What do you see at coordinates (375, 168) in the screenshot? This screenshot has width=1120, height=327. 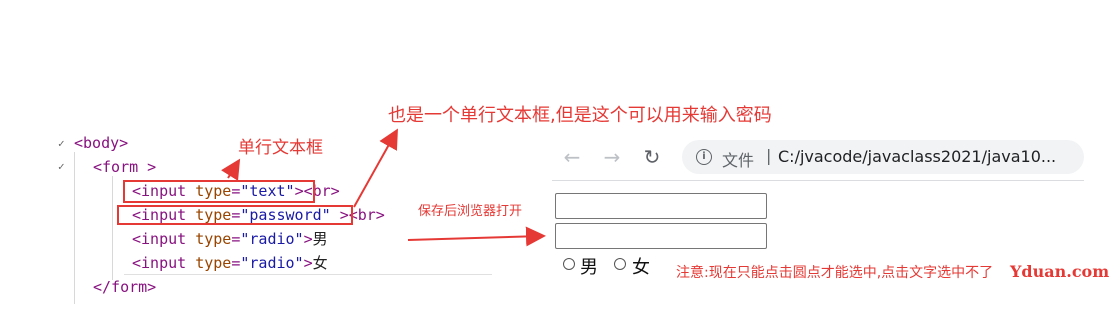 I see `arrow-to-password-label` at bounding box center [375, 168].